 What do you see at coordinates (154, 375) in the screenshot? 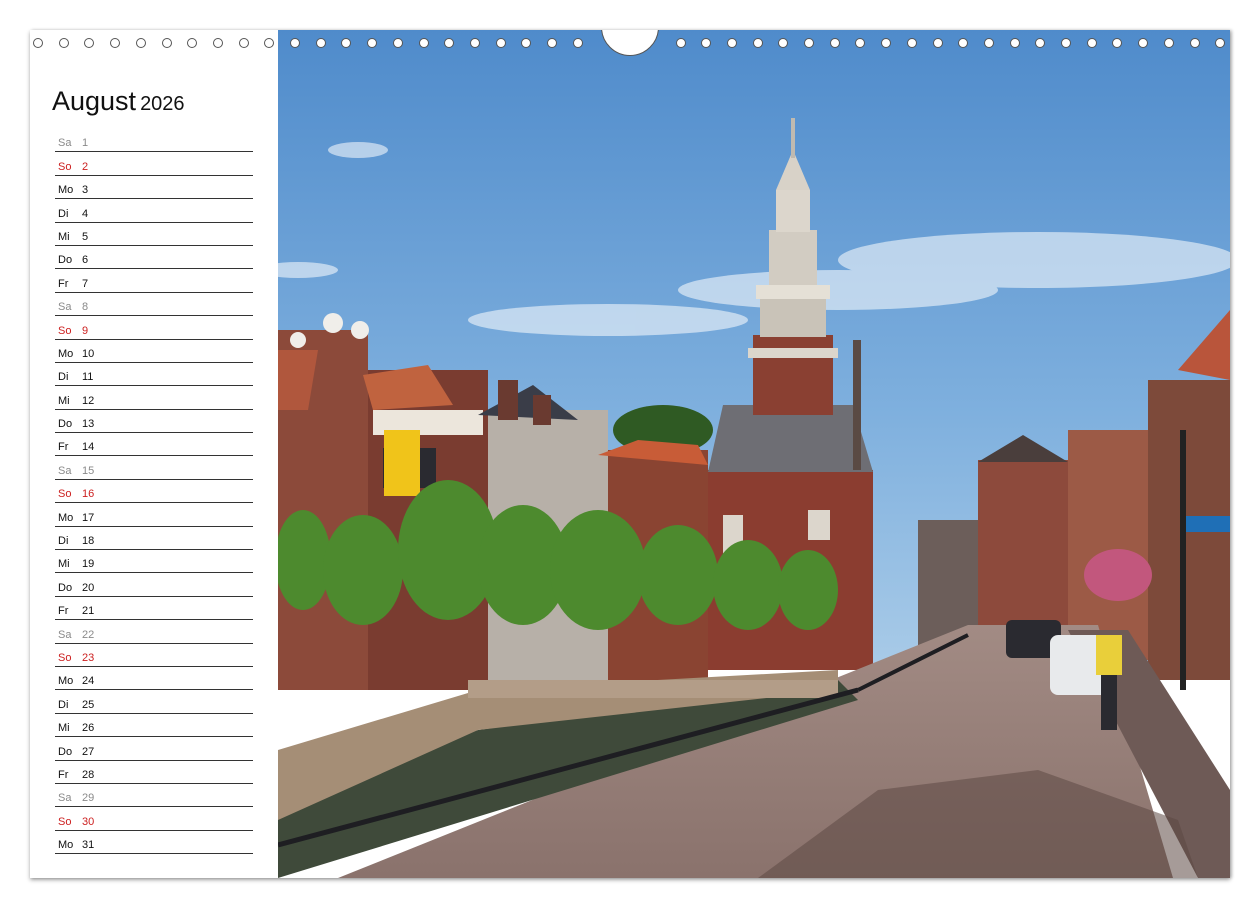
I see `day-row: Di 11` at bounding box center [154, 375].